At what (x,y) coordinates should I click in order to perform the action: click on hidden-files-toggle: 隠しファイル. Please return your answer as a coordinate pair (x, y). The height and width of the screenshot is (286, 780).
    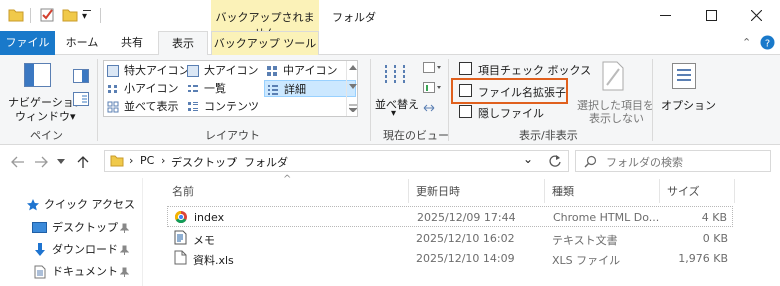
    Looking at the image, I should click on (514, 112).